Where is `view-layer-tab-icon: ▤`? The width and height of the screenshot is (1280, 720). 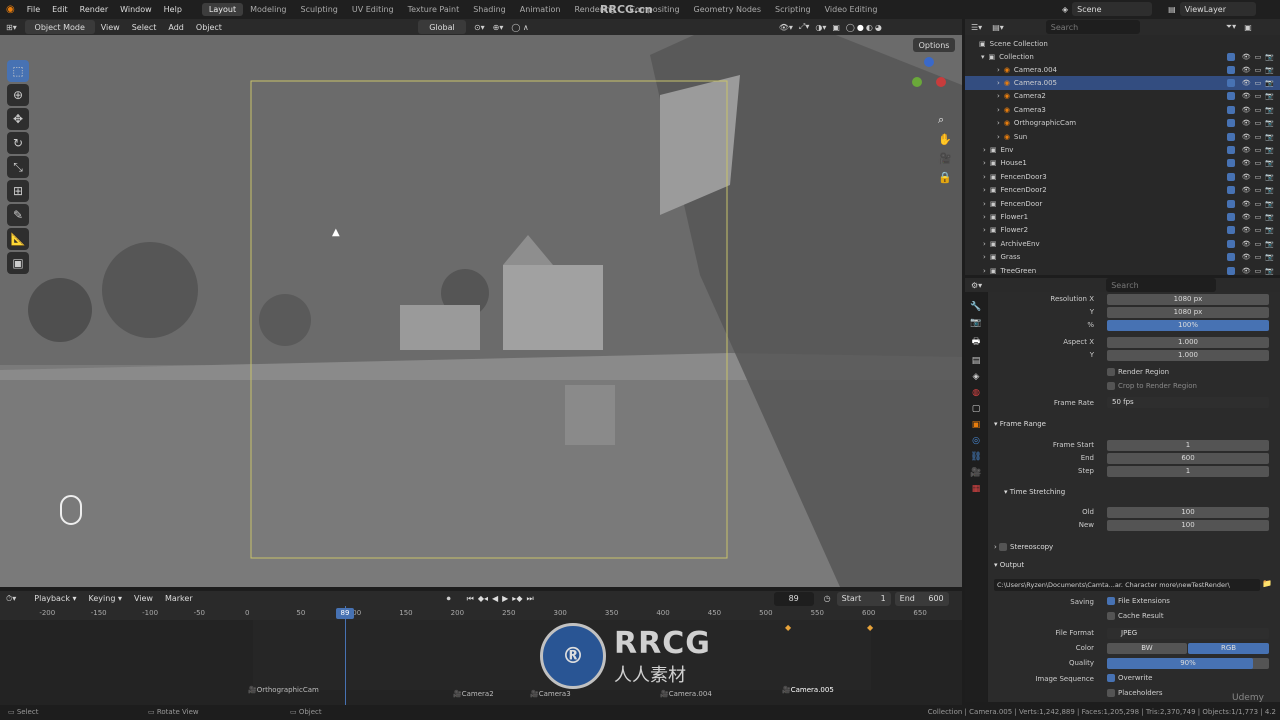
view-layer-tab-icon: ▤ is located at coordinates (976, 361).